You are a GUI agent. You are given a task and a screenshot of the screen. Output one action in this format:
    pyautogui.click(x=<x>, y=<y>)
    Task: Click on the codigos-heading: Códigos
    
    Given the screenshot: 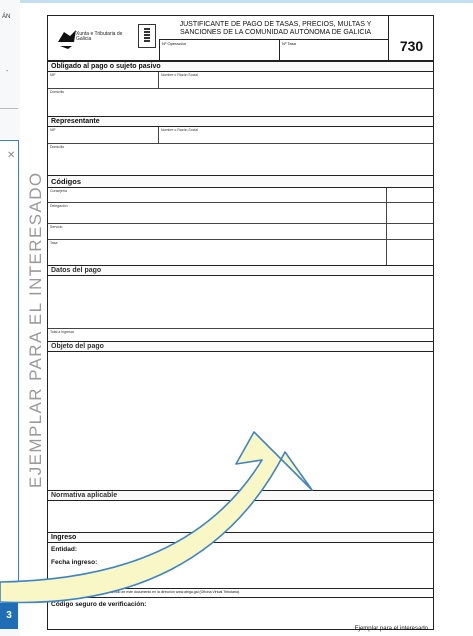 What is the action you would take?
    pyautogui.click(x=240, y=182)
    